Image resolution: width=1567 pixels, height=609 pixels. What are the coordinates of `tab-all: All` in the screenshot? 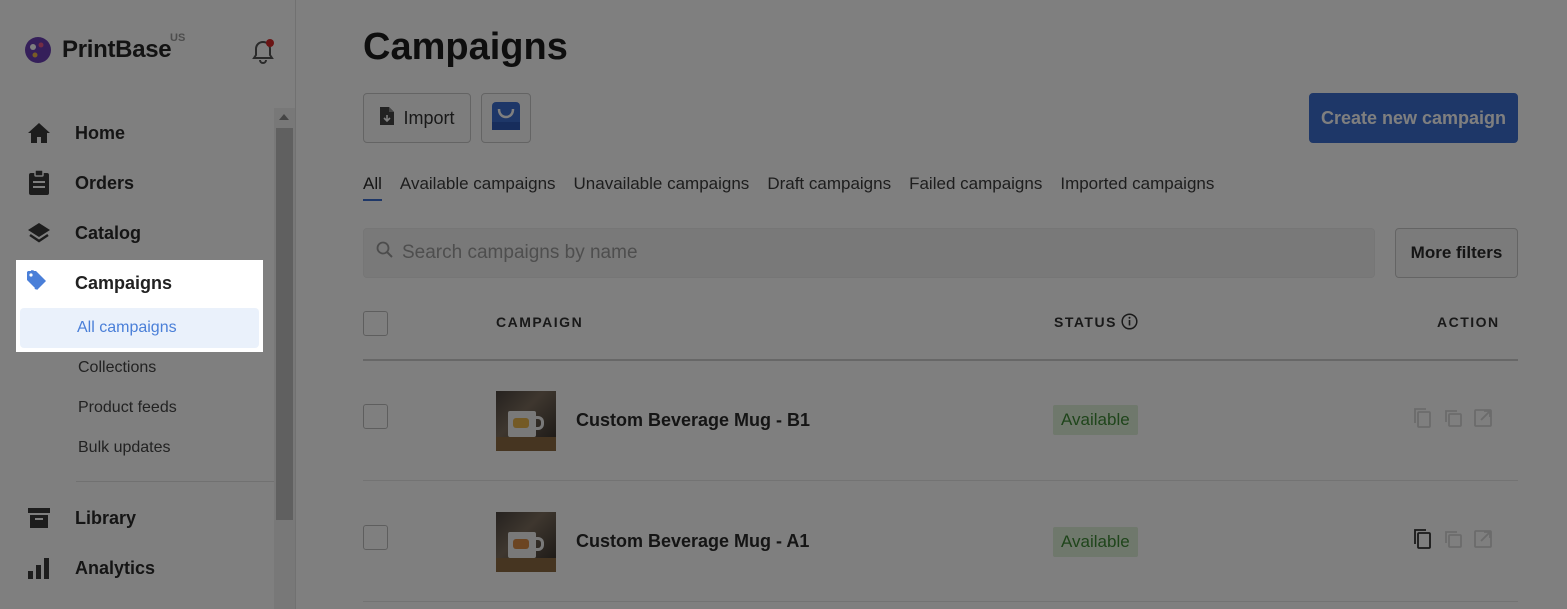 It's located at (372, 187).